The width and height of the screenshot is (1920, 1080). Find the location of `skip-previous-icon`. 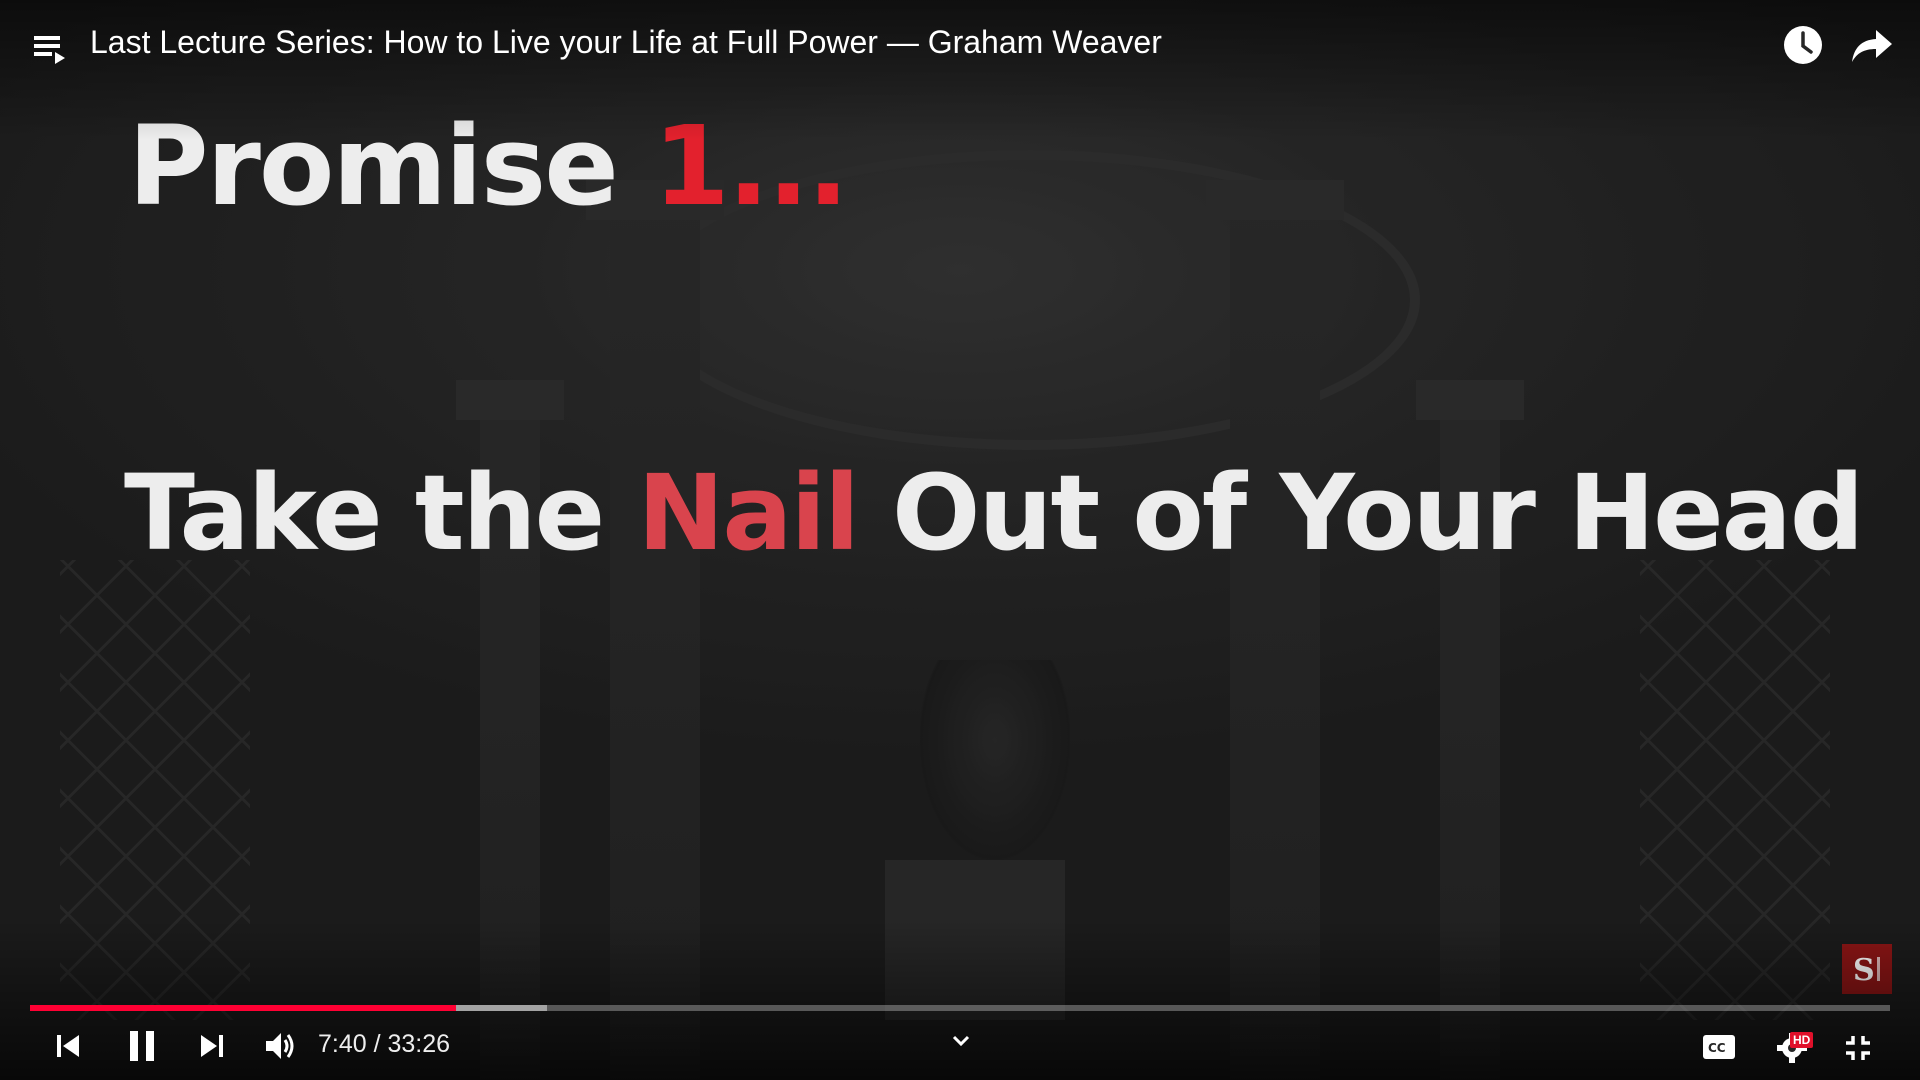

skip-previous-icon is located at coordinates (68, 1046).